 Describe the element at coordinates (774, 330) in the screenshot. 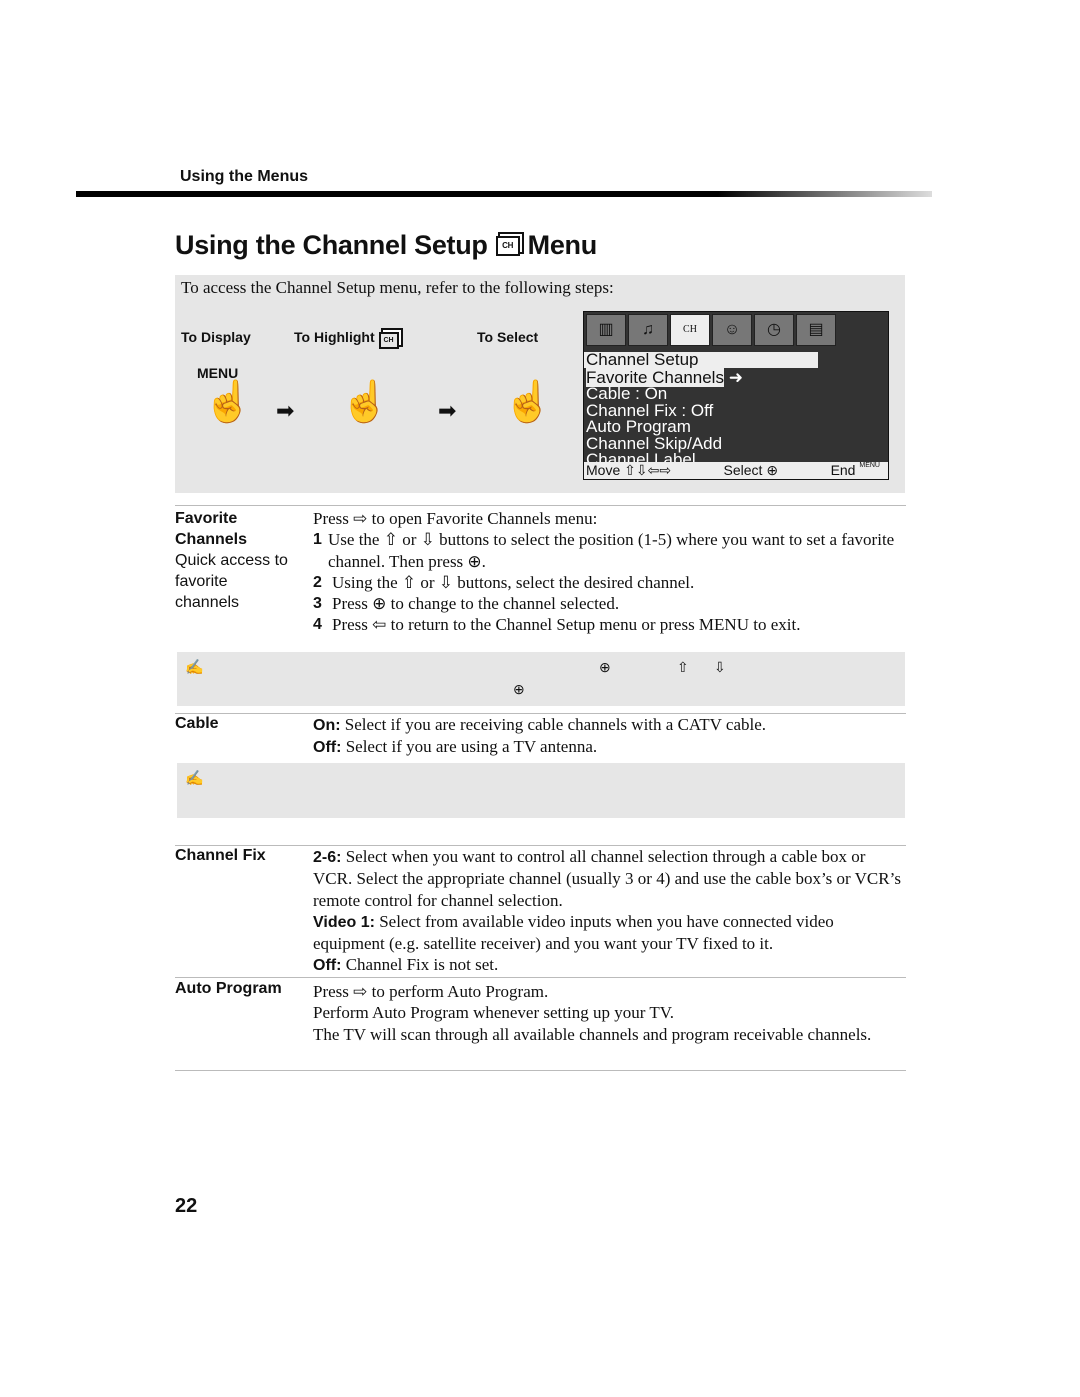

I see `timer-icon: ◷` at that location.